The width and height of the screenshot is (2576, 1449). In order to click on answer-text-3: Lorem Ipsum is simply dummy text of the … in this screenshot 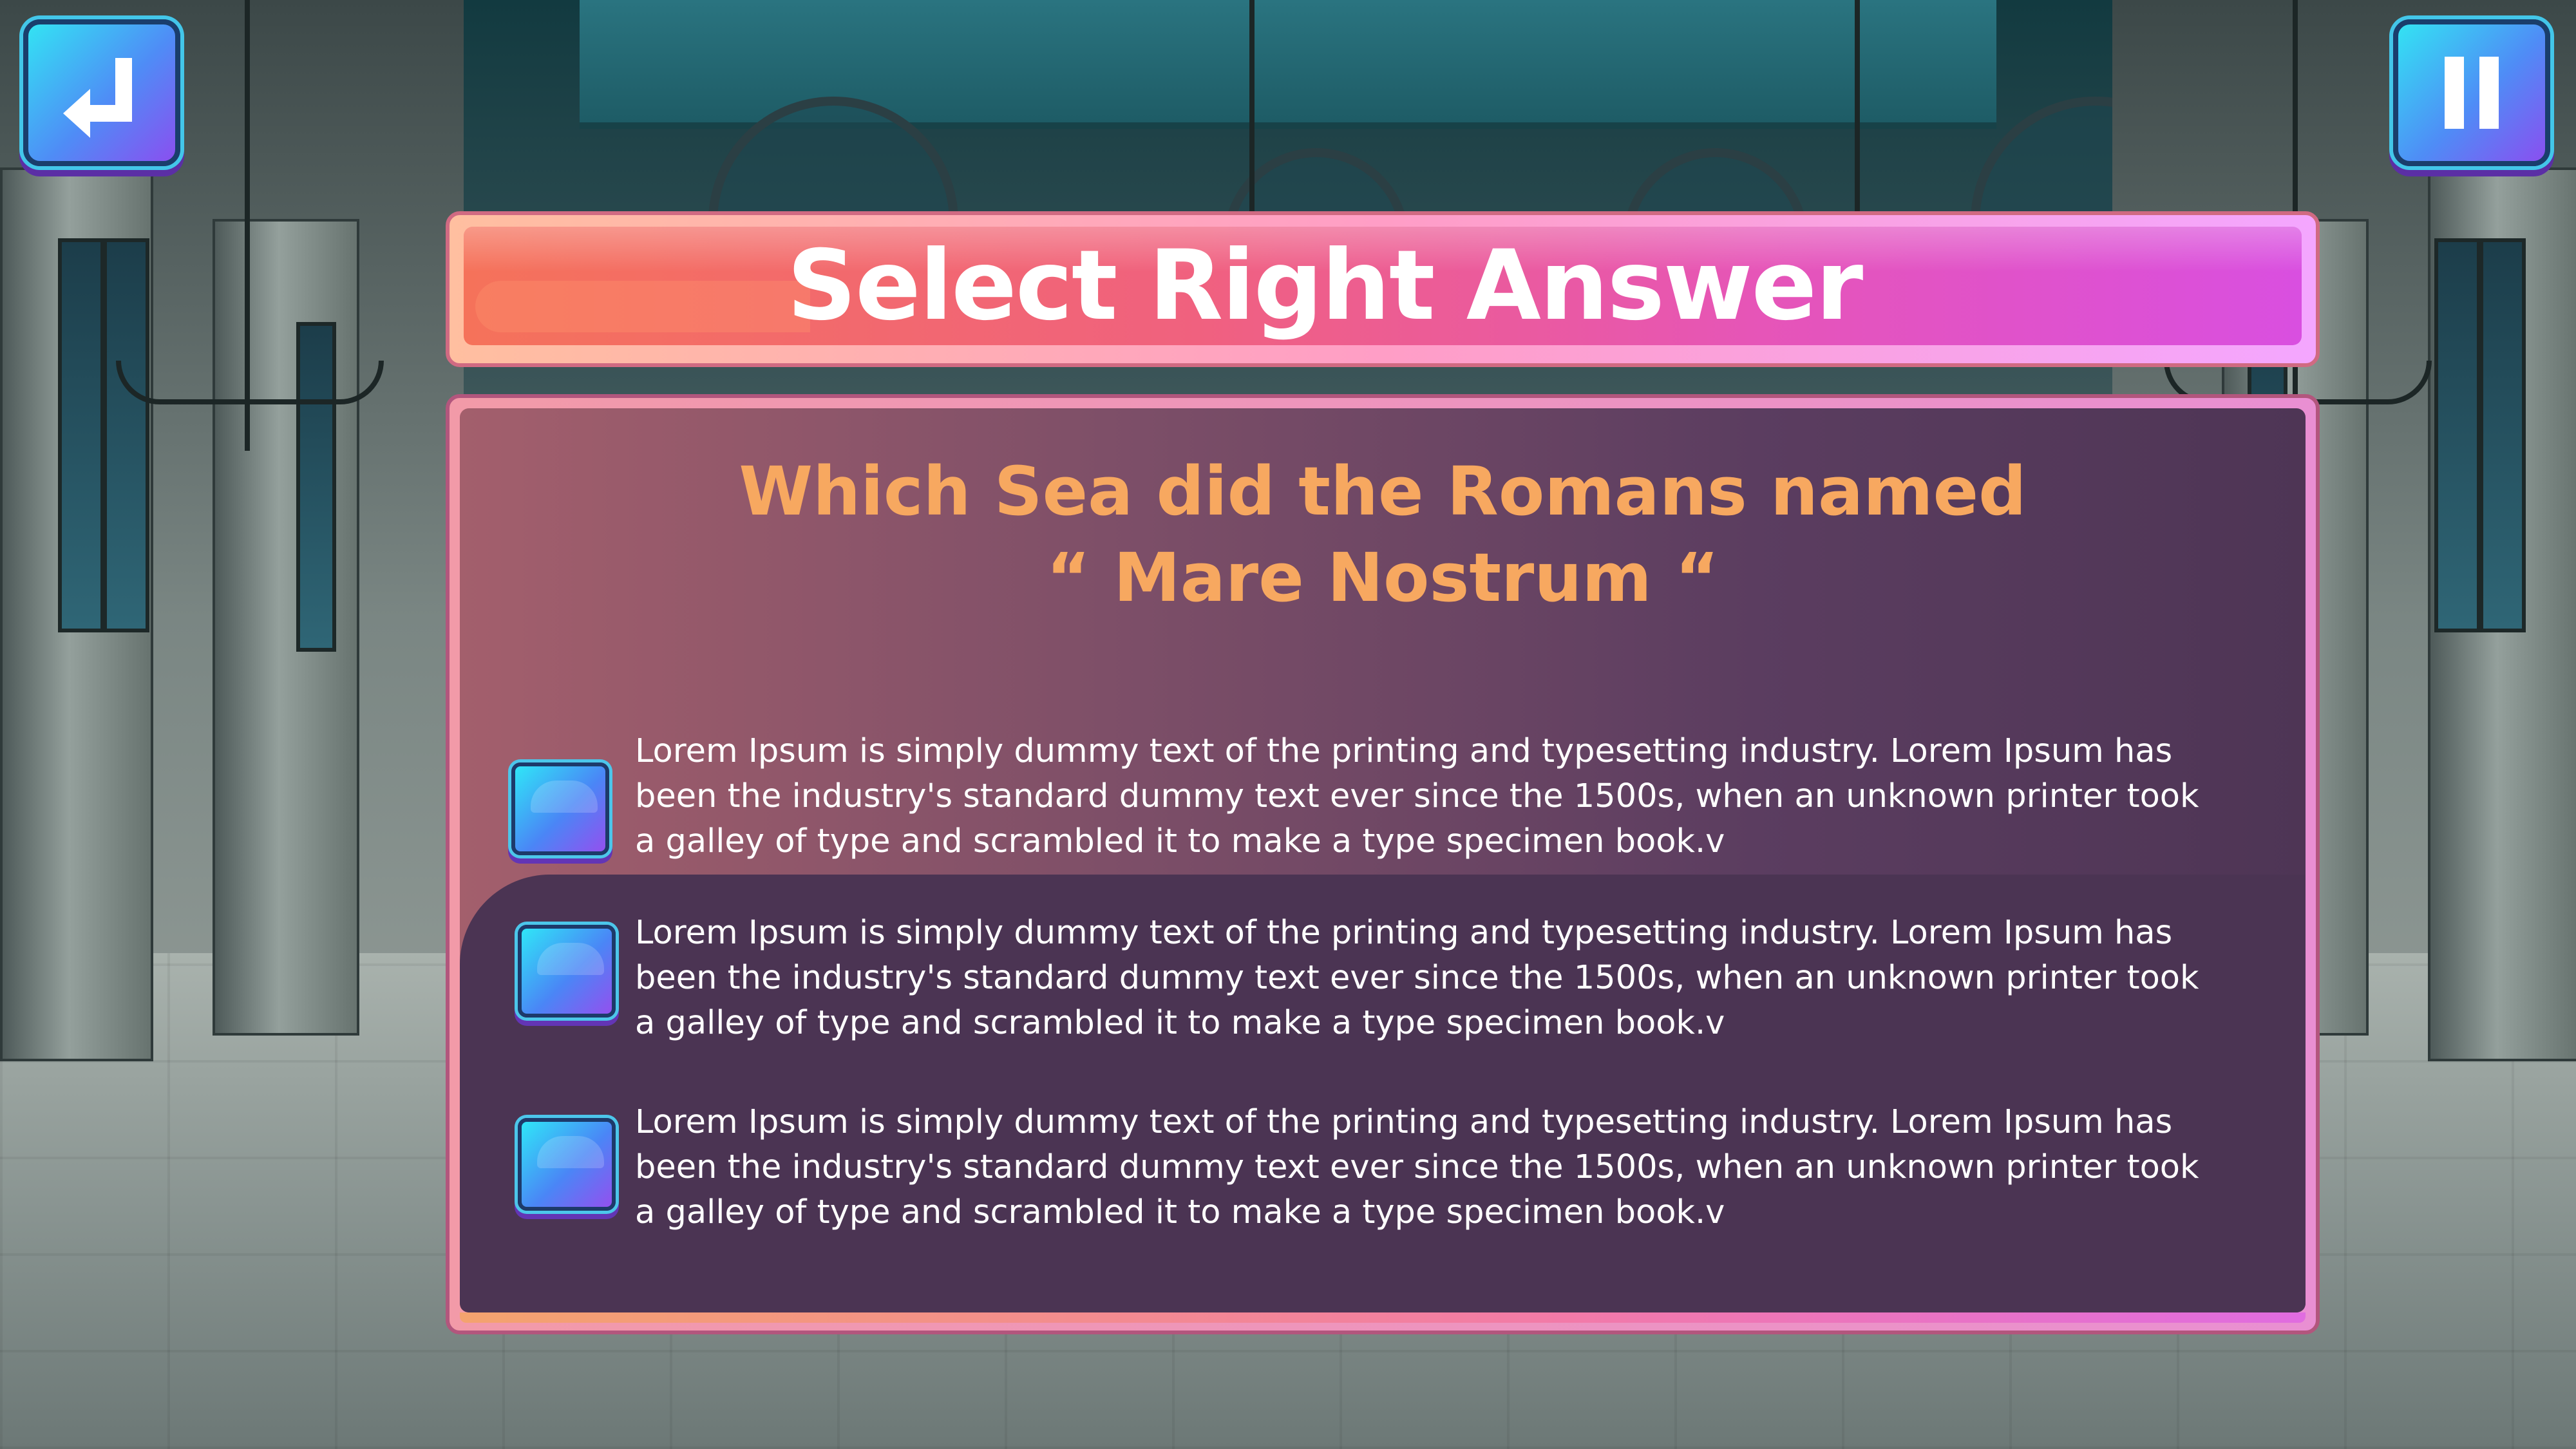, I will do `click(1417, 1167)`.